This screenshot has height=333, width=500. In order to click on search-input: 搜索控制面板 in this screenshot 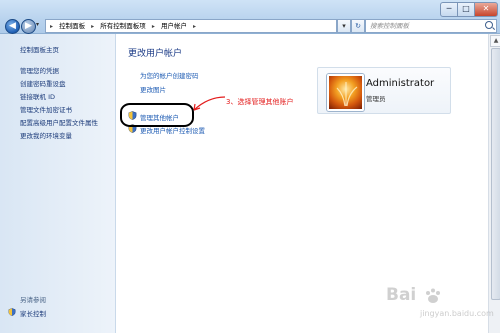, I will do `click(431, 26)`.